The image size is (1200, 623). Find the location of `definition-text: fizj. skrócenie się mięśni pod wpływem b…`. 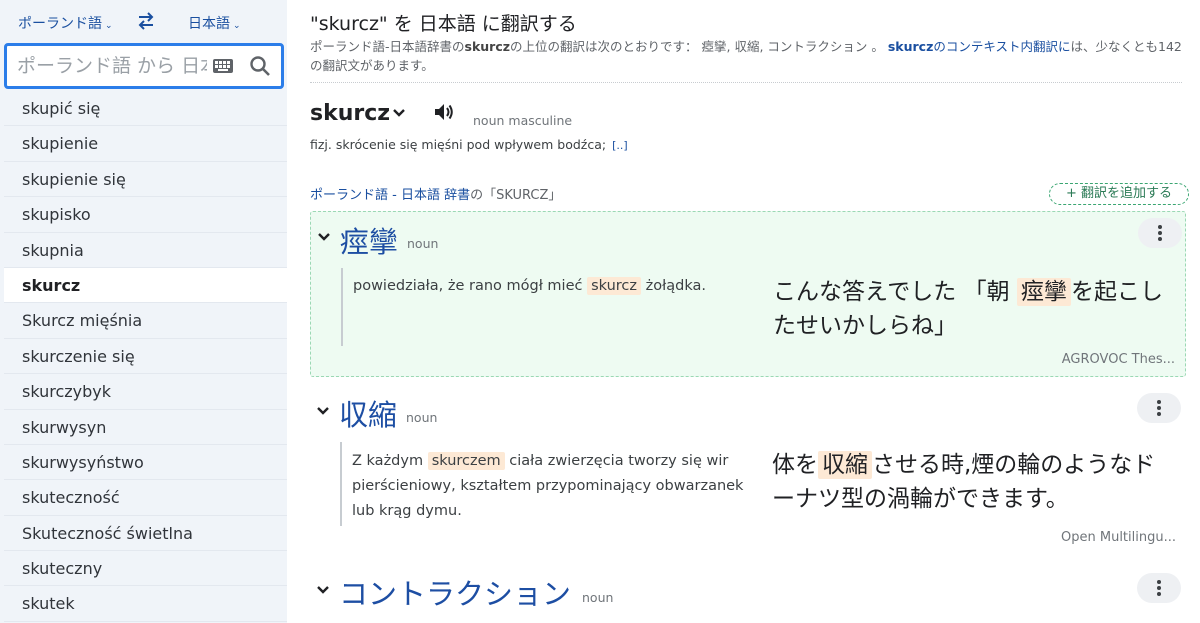

definition-text: fizj. skrócenie się mięśni pod wpływem b… is located at coordinates (458, 144).